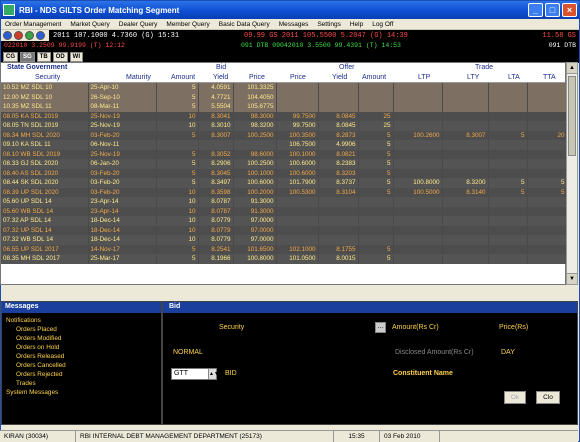 This screenshot has width=580, height=442. What do you see at coordinates (298, 77) in the screenshot?
I see `col-offer-price: Price` at bounding box center [298, 77].